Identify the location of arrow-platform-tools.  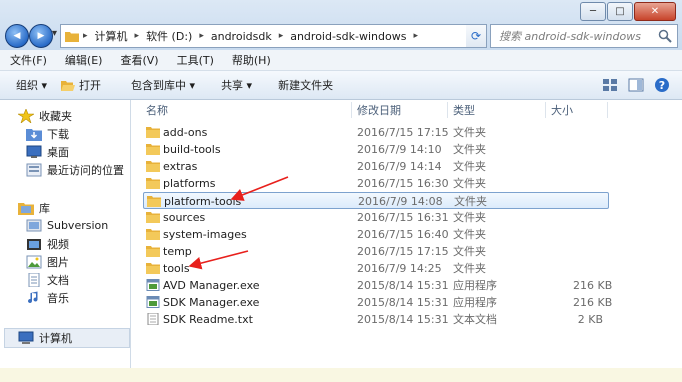
(259, 188).